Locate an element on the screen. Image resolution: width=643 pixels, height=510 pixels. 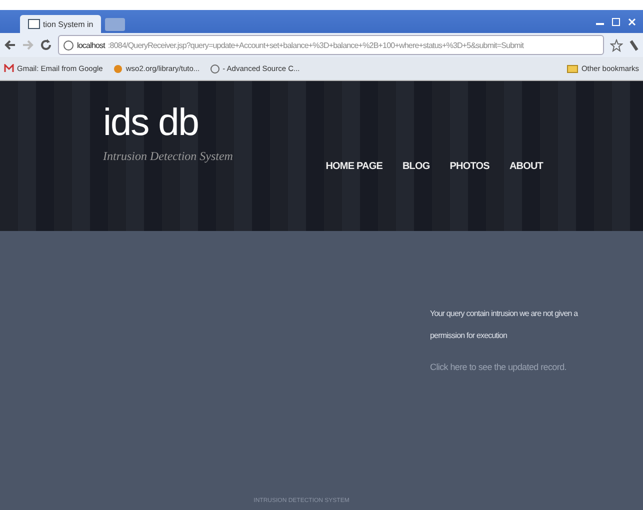
nav-link: PHOTOS is located at coordinates (470, 166).